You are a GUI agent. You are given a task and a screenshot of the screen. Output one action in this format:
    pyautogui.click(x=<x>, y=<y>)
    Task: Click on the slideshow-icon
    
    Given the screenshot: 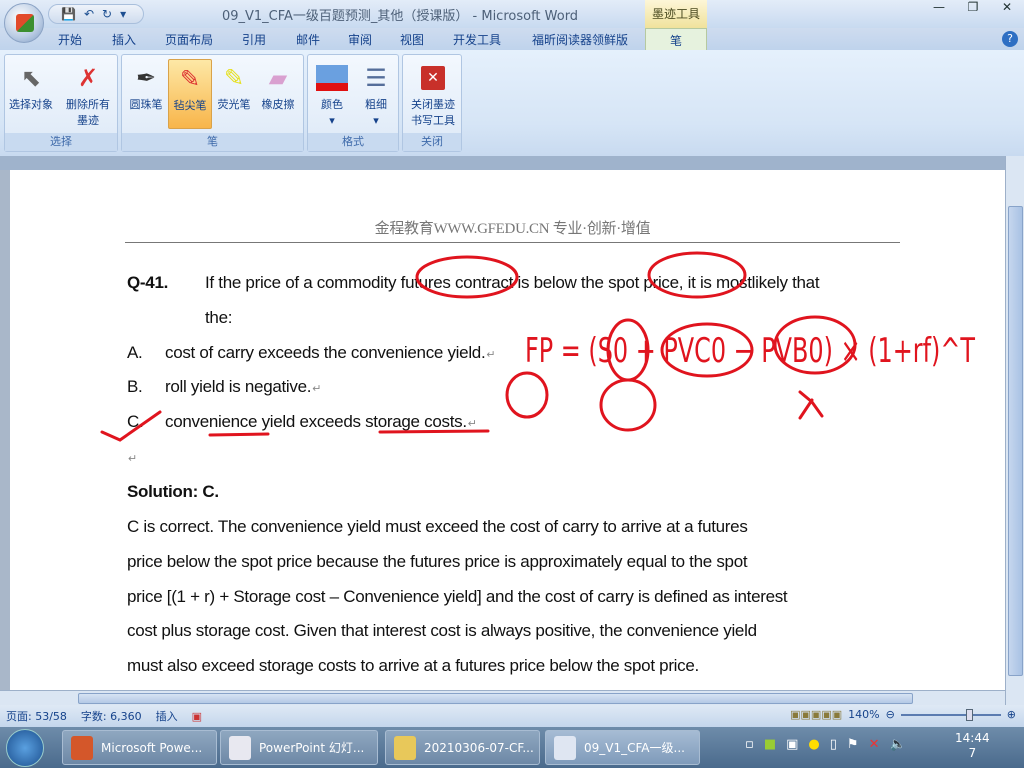 What is the action you would take?
    pyautogui.click(x=240, y=747)
    